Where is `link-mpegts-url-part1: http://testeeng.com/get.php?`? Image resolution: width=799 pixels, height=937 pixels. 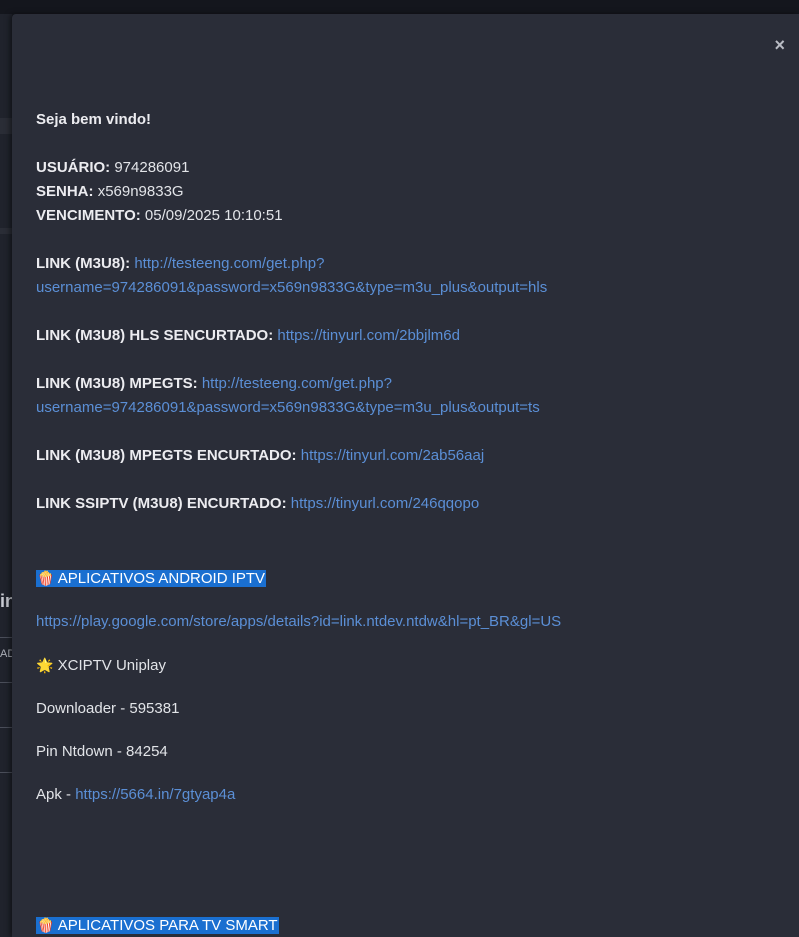
link-mpegts-url-part1: http://testeeng.com/get.php? is located at coordinates (297, 383).